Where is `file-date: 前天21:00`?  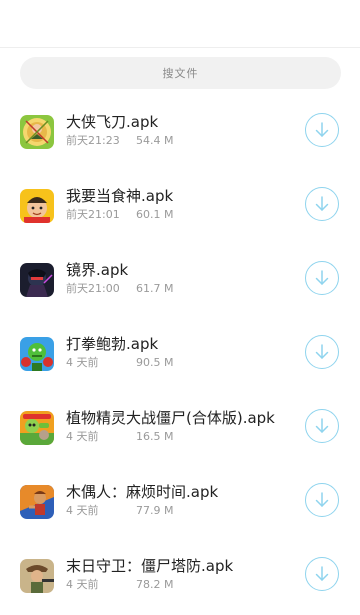
file-date: 前天21:00 is located at coordinates (93, 288).